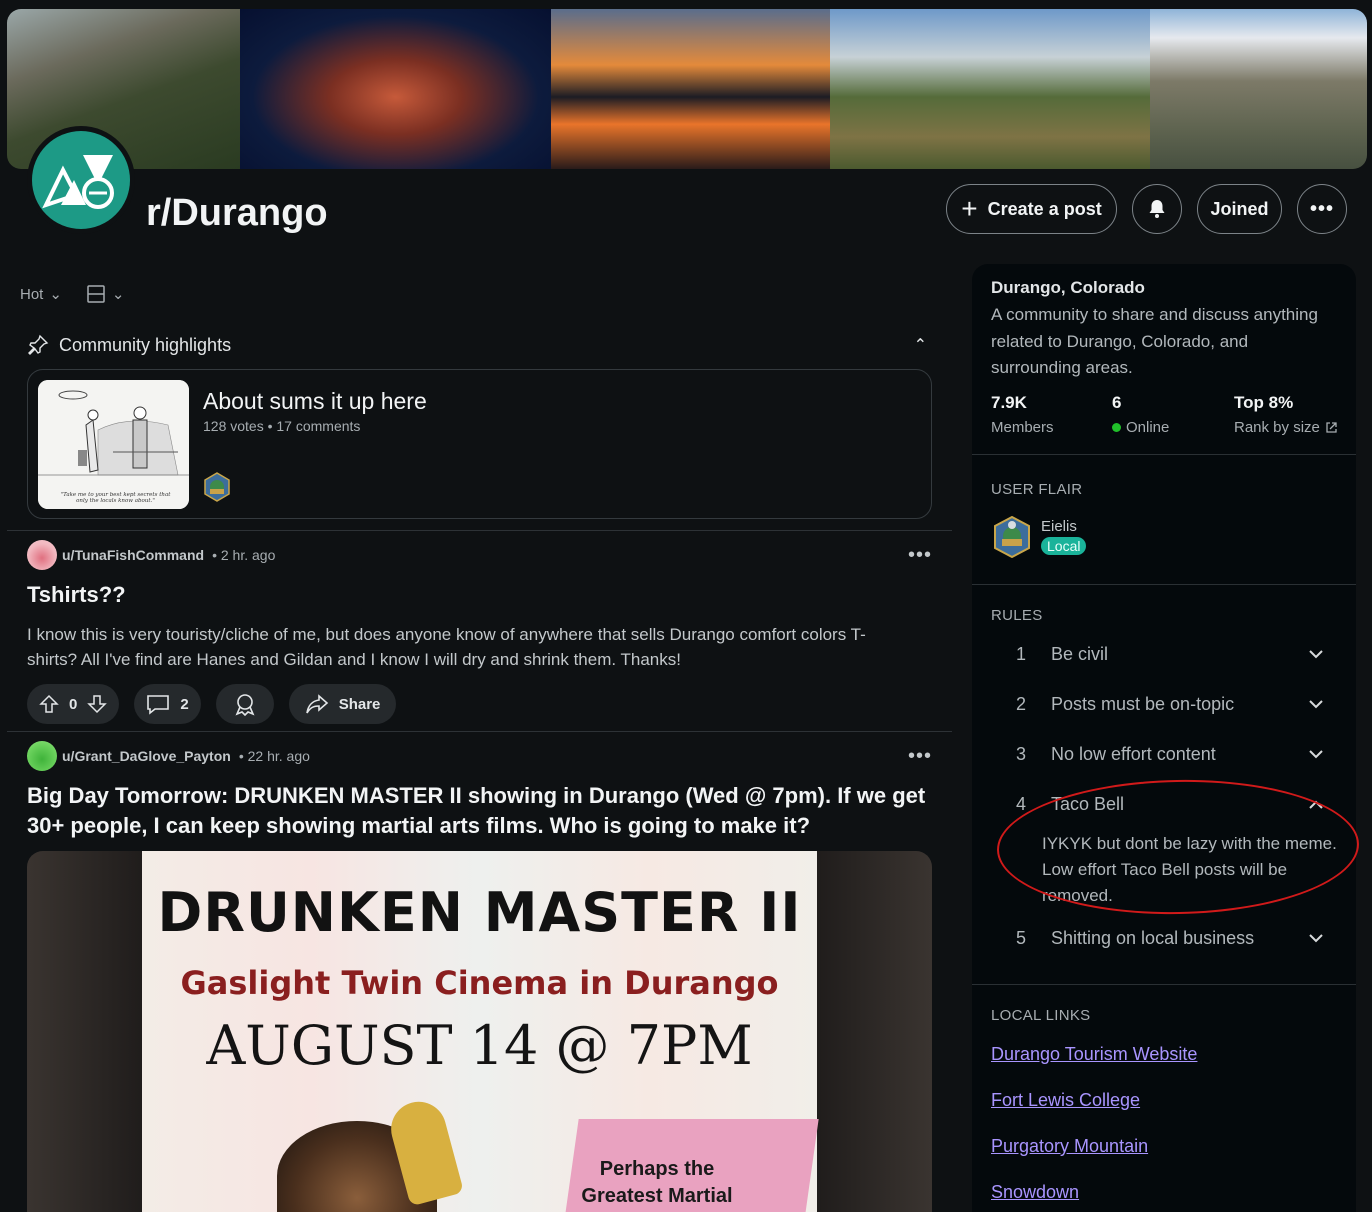  Describe the element at coordinates (1331, 427) in the screenshot. I see `external-link-icon` at that location.